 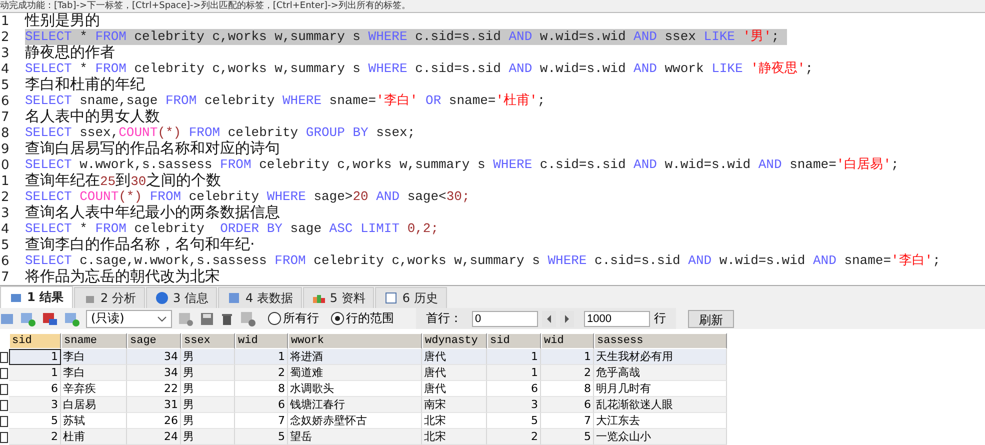 What do you see at coordinates (454, 373) in the screenshot?
I see `table-cell: 唐代` at bounding box center [454, 373].